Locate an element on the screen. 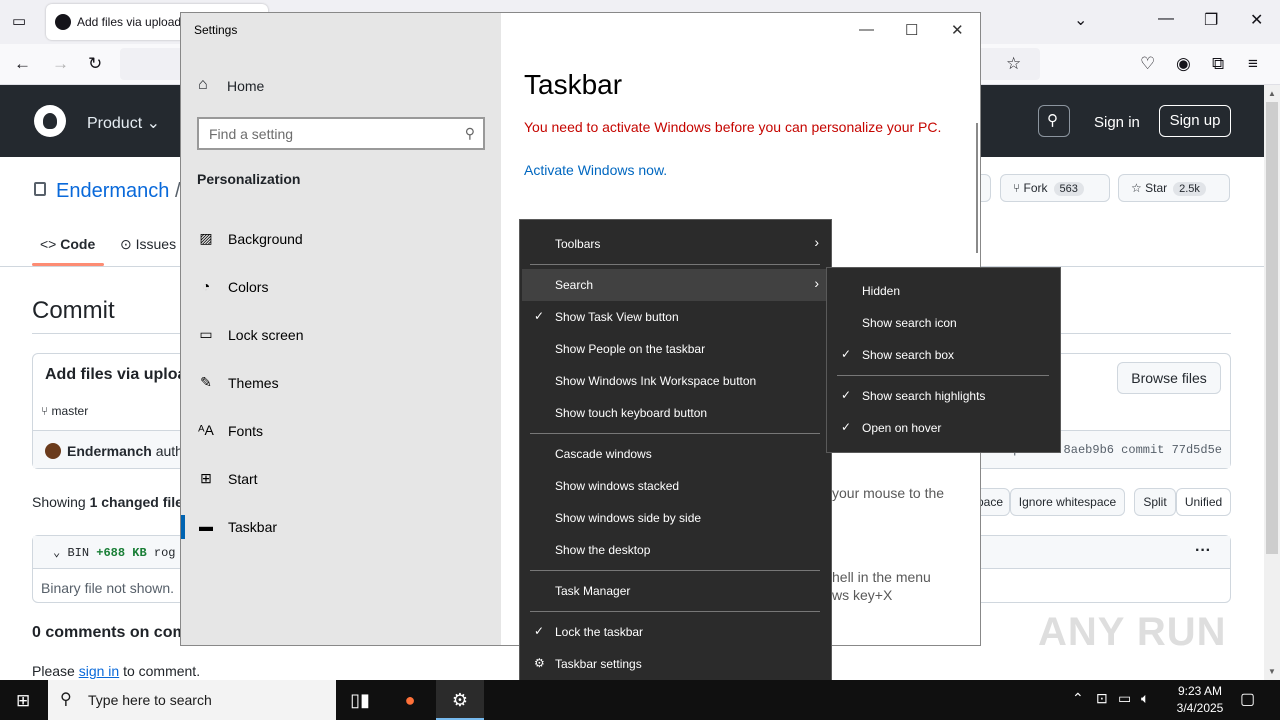  tab-code-underline is located at coordinates (68, 264).